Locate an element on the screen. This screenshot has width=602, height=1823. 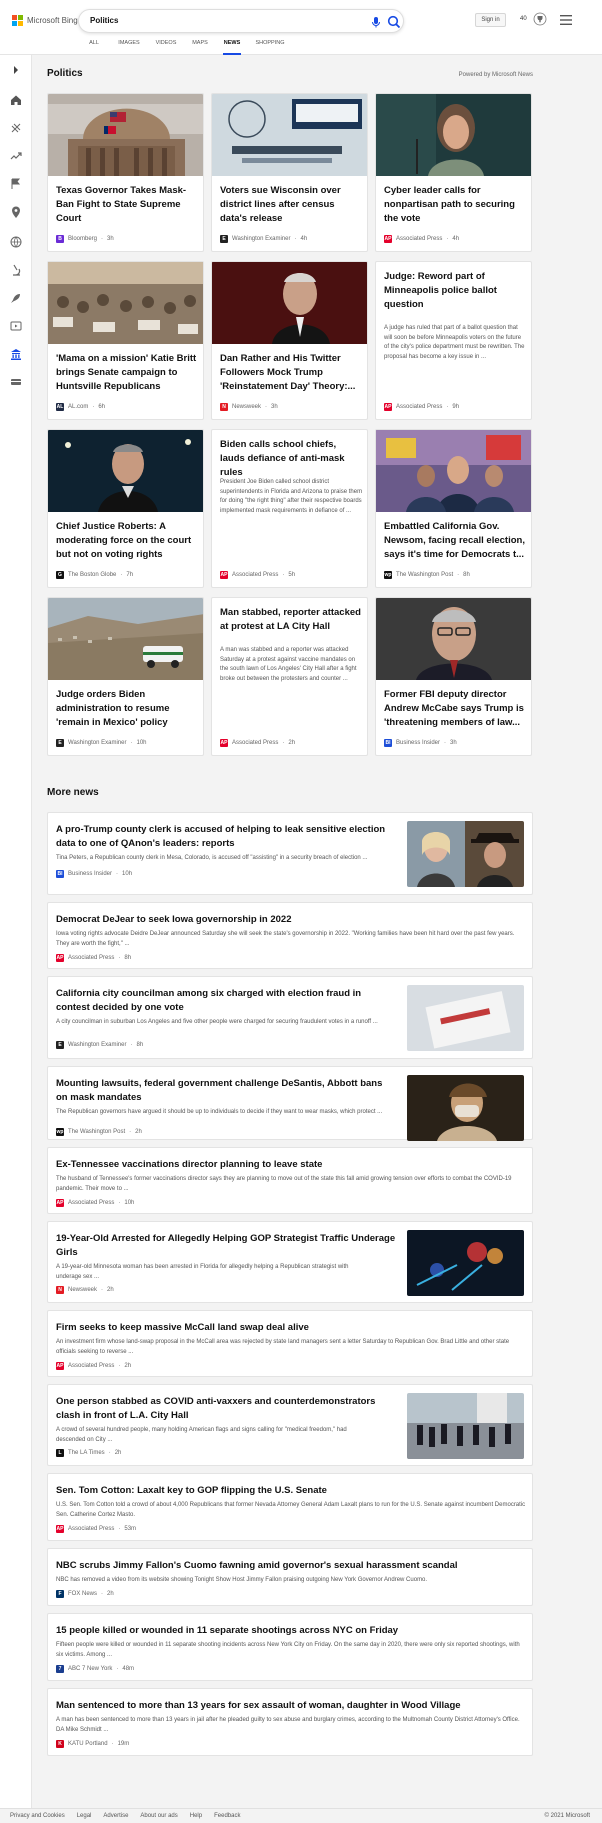
bing-logo: Microsoft Bing is located at coordinates (45, 20).